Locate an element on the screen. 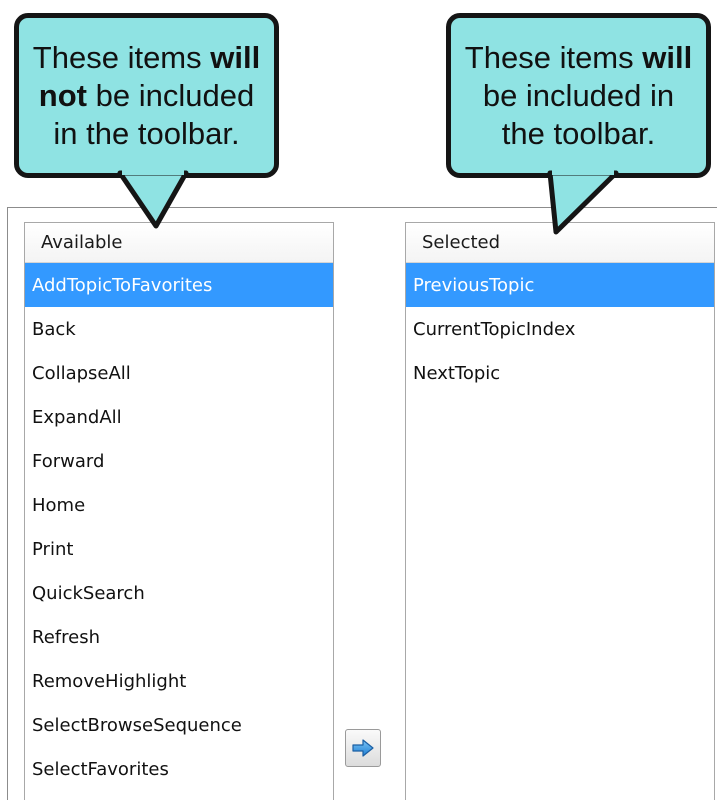 The image size is (717, 800). callout-included-pointer is located at coordinates (583, 200).